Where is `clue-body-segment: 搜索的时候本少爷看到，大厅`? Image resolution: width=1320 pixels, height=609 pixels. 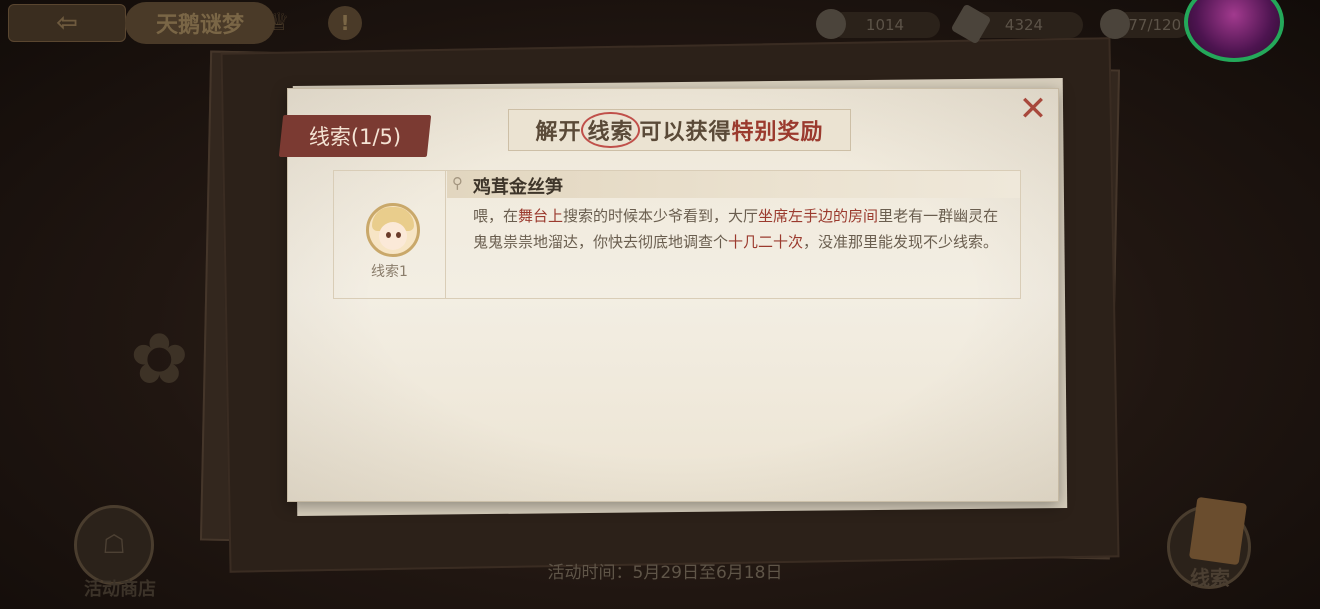 clue-body-segment: 搜索的时候本少爷看到，大厅 is located at coordinates (661, 216).